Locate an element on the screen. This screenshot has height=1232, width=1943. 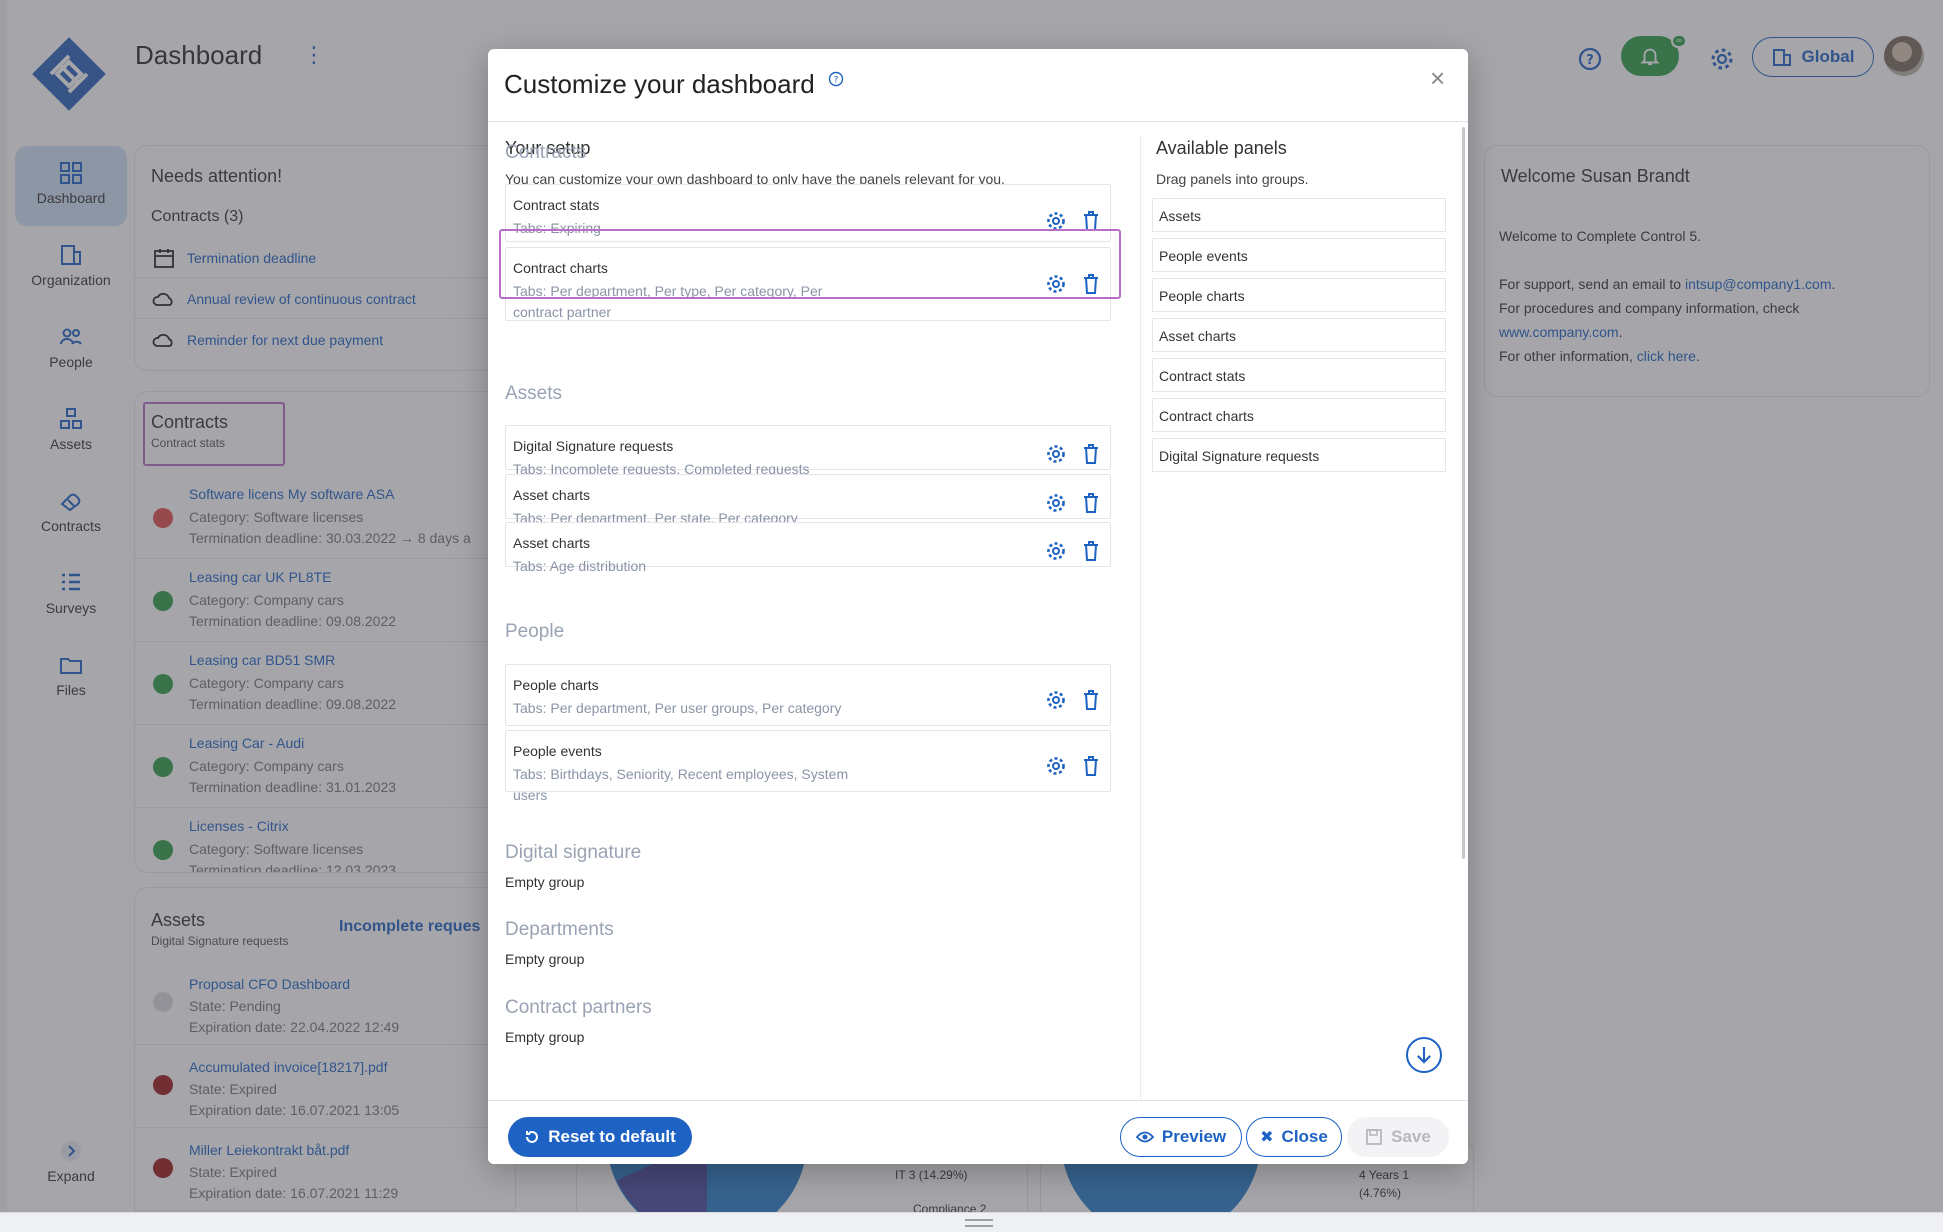
help-icon: ? is located at coordinates (836, 79).